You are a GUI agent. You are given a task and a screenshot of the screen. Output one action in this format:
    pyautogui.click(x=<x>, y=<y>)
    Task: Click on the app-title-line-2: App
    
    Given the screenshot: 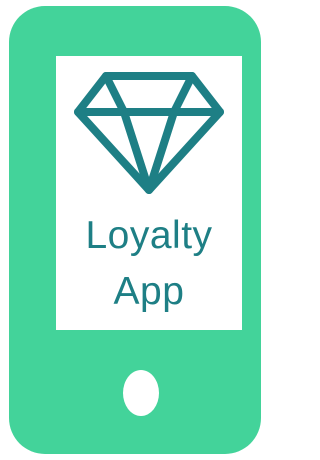 What is the action you would take?
    pyautogui.click(x=149, y=291)
    